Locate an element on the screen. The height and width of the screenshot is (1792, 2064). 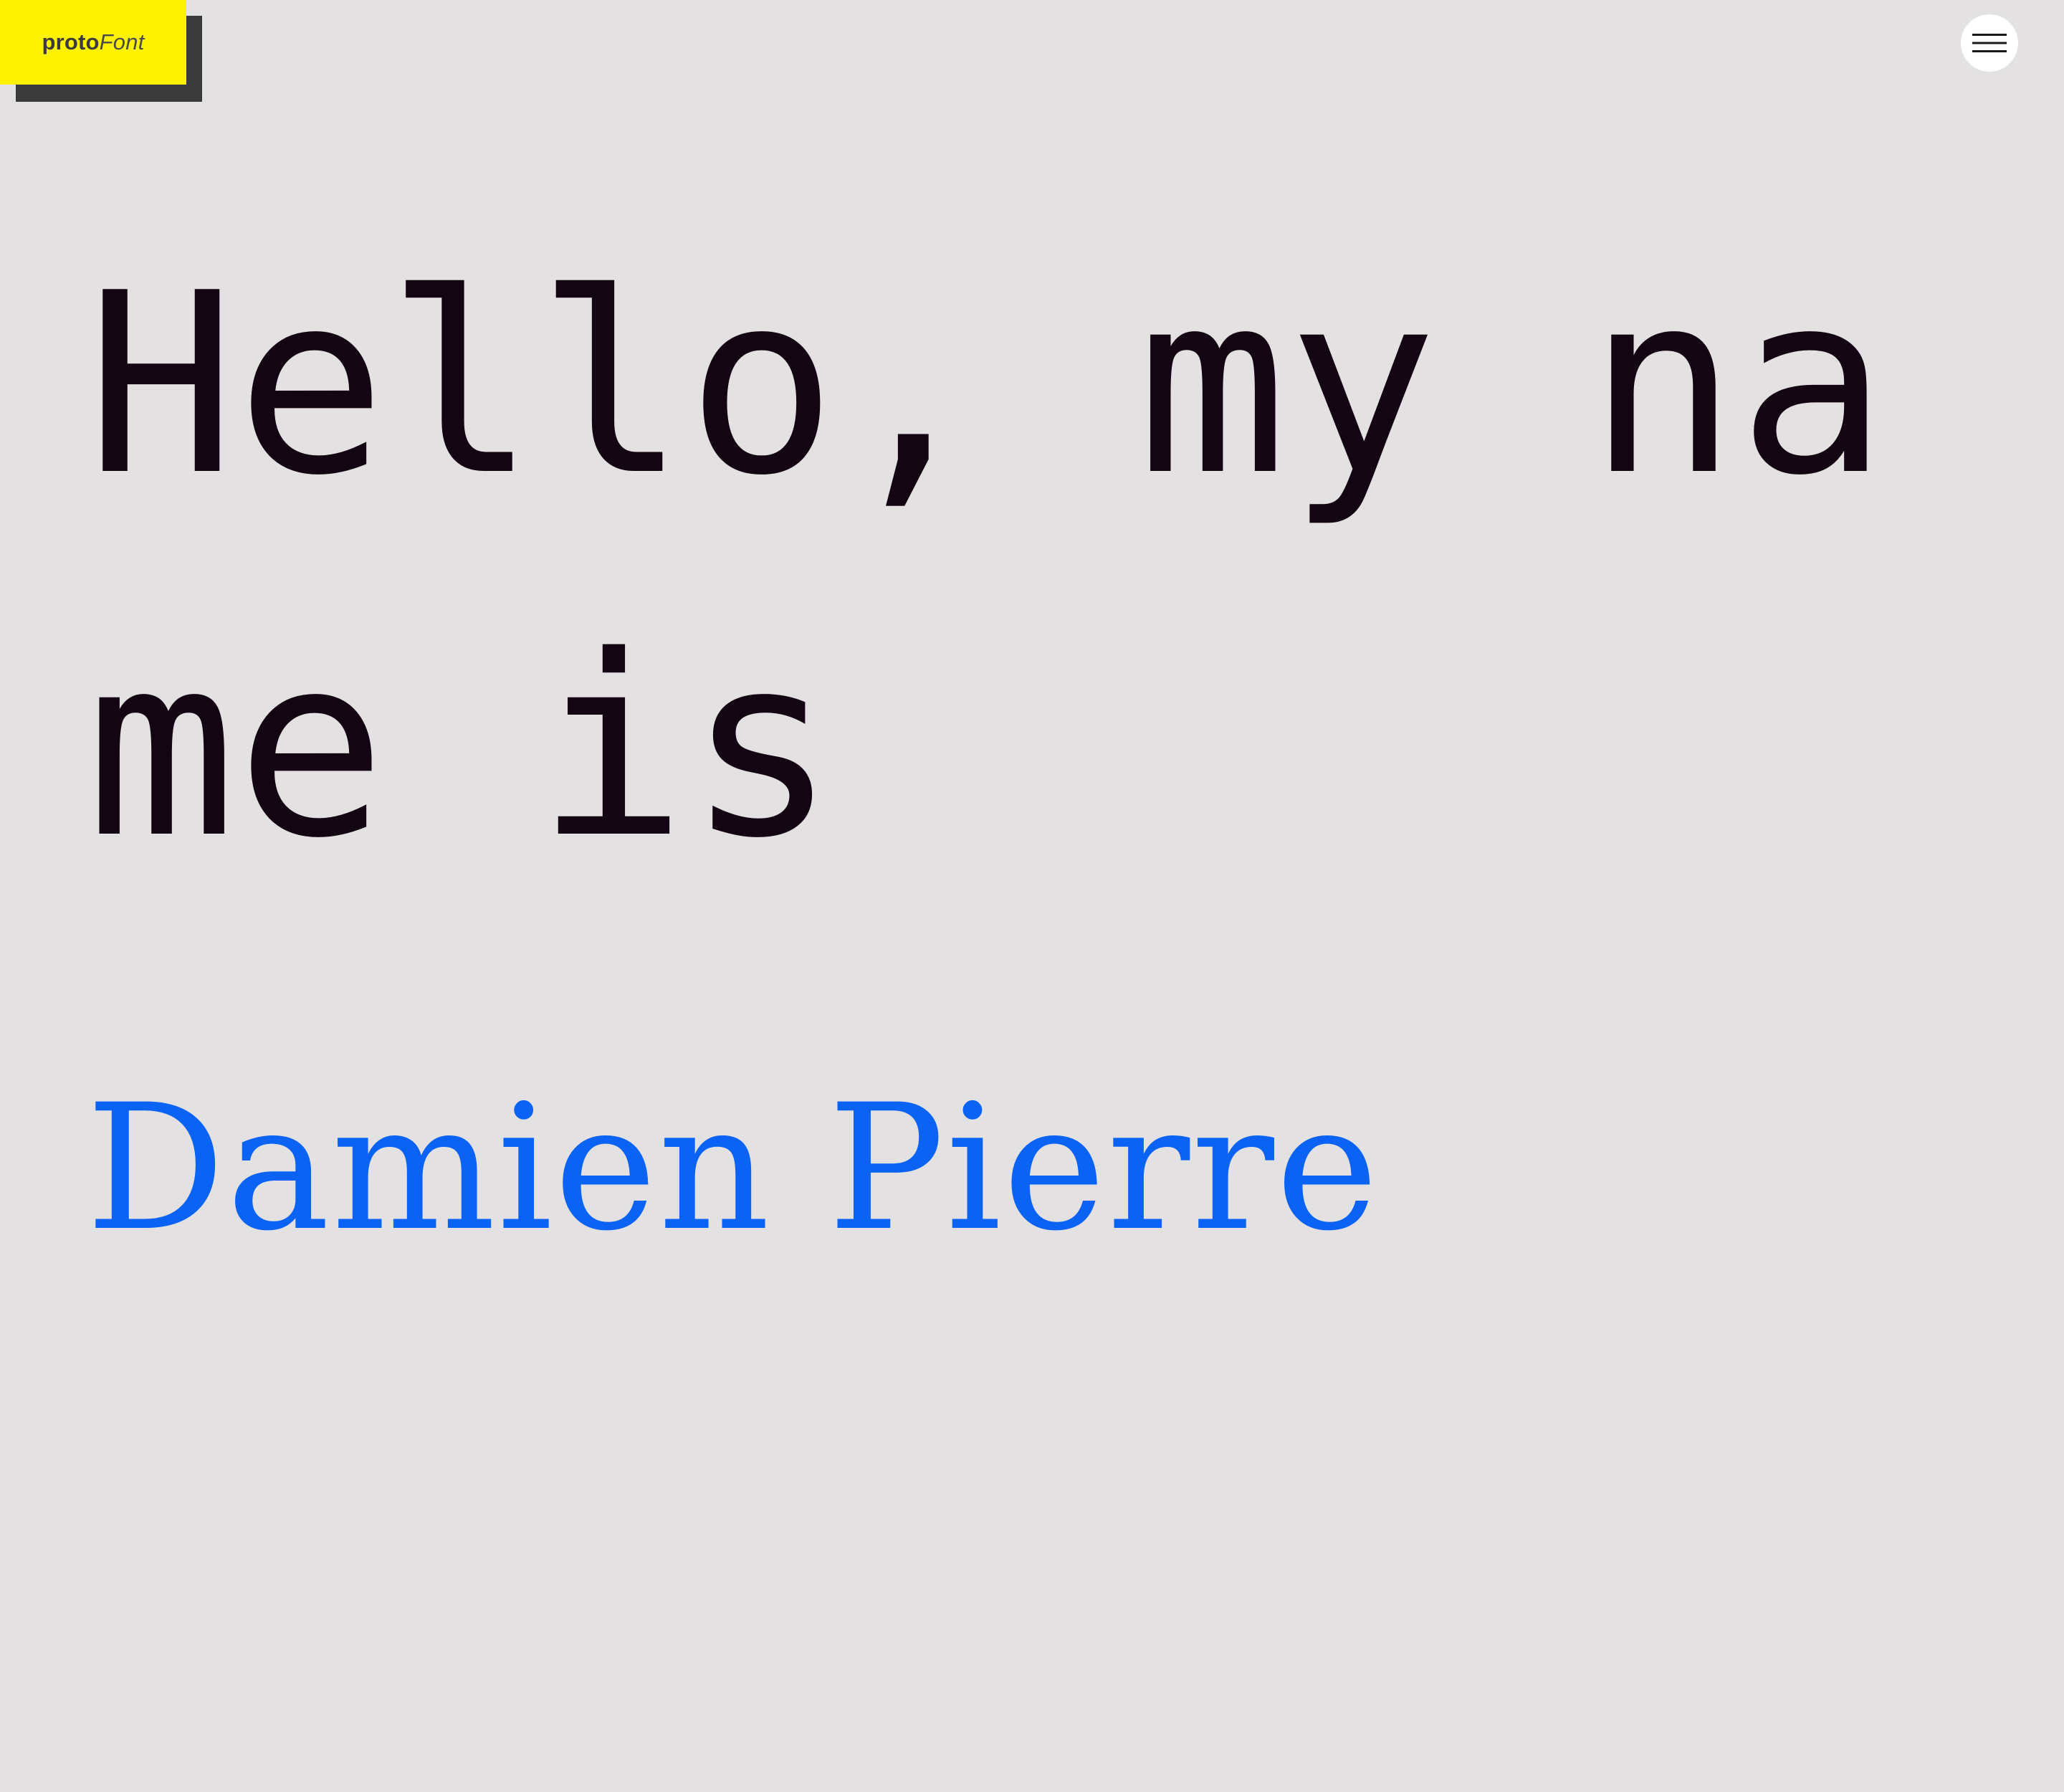
hamburger-menu-icon is located at coordinates (1989, 43).